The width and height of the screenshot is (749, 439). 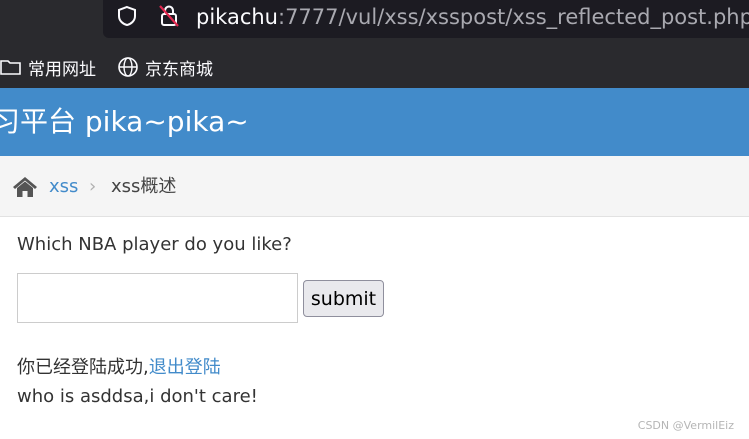 What do you see at coordinates (137, 396) in the screenshot?
I see `response-text: who is asddsa,i don't care!` at bounding box center [137, 396].